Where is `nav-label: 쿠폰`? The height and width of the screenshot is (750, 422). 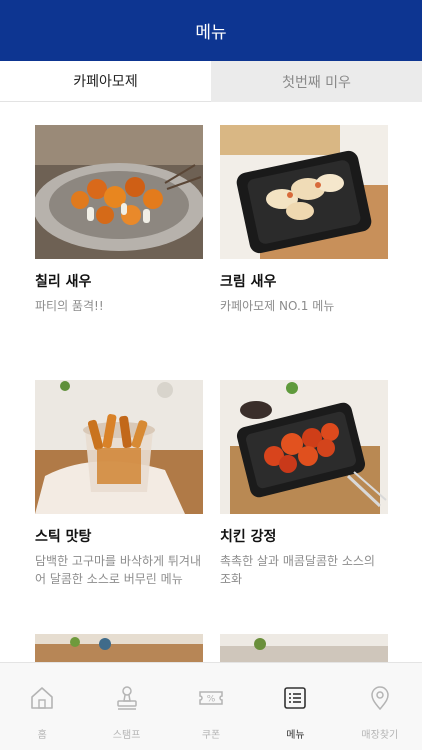 nav-label: 쿠폰 is located at coordinates (211, 735).